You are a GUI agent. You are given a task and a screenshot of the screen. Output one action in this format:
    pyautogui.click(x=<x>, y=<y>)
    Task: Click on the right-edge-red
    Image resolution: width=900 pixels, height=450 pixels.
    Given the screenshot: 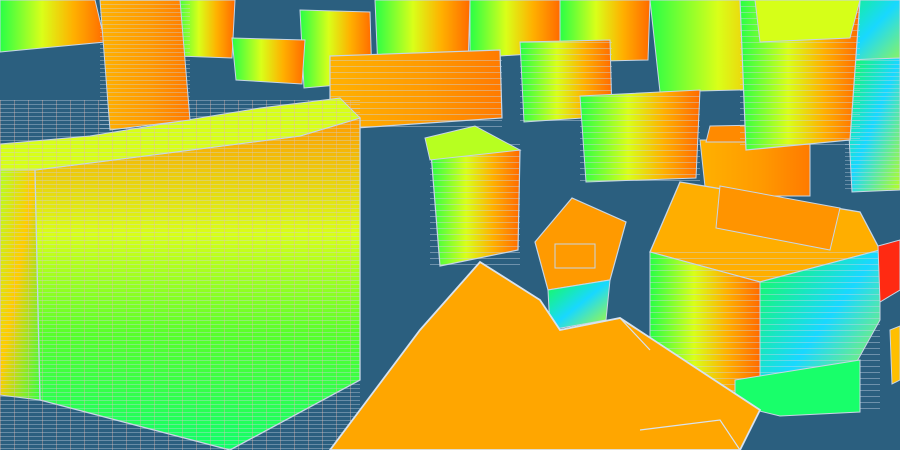 What is the action you would take?
    pyautogui.click(x=888, y=271)
    